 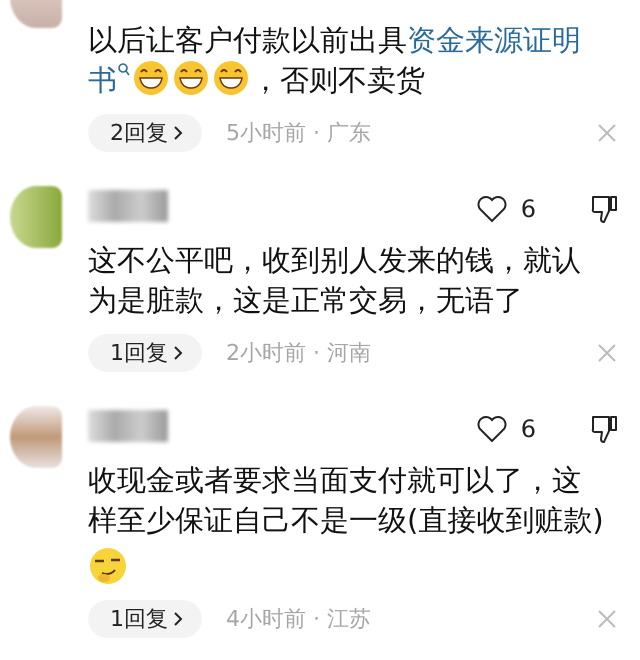 What do you see at coordinates (102, 80) in the screenshot?
I see `search-link: 书` at bounding box center [102, 80].